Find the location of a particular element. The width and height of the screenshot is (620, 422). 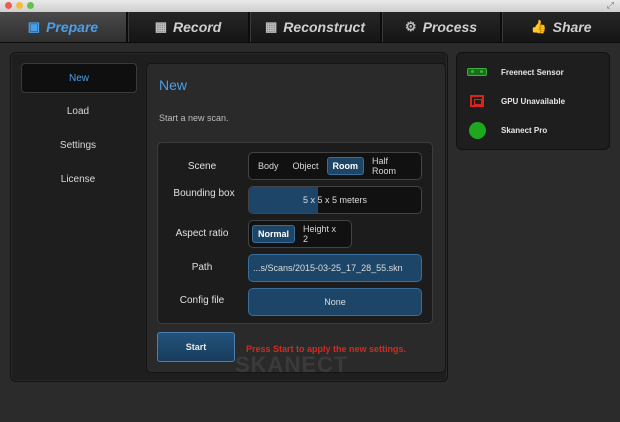

license-icon is located at coordinates (477, 130).